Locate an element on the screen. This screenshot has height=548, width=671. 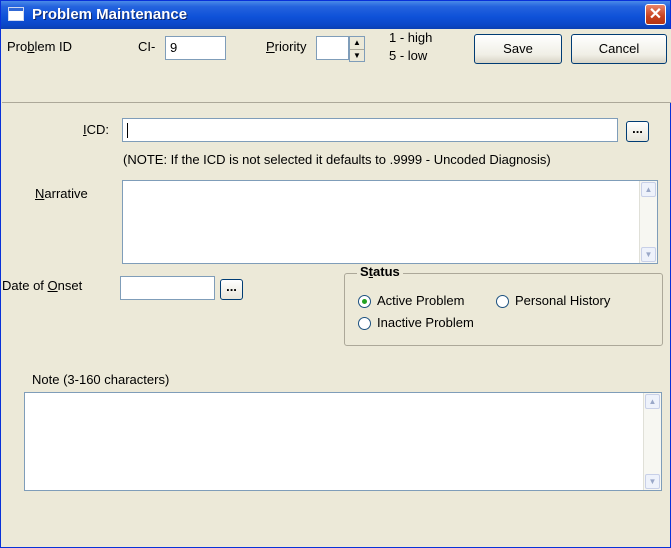
title-bar: Problem Maintenance ✕ is located at coordinates (335, 15).